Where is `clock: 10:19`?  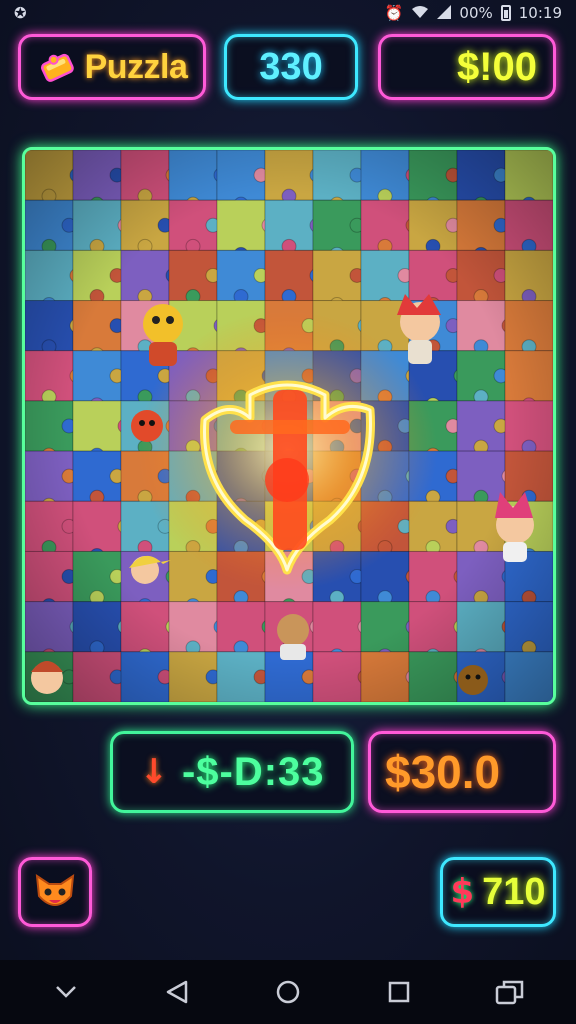 clock: 10:19 is located at coordinates (540, 13).